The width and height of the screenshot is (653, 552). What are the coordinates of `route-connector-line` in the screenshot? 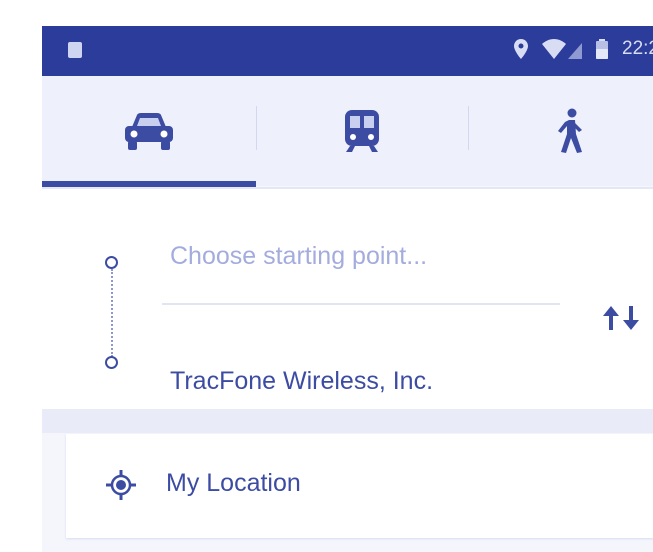 It's located at (112, 313).